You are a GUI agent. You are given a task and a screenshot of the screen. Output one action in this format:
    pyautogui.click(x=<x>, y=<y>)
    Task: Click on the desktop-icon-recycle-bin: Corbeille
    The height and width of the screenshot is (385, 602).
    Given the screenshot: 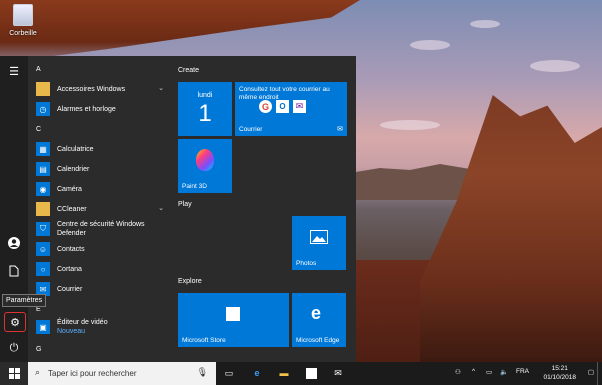 What is the action you would take?
    pyautogui.click(x=23, y=20)
    